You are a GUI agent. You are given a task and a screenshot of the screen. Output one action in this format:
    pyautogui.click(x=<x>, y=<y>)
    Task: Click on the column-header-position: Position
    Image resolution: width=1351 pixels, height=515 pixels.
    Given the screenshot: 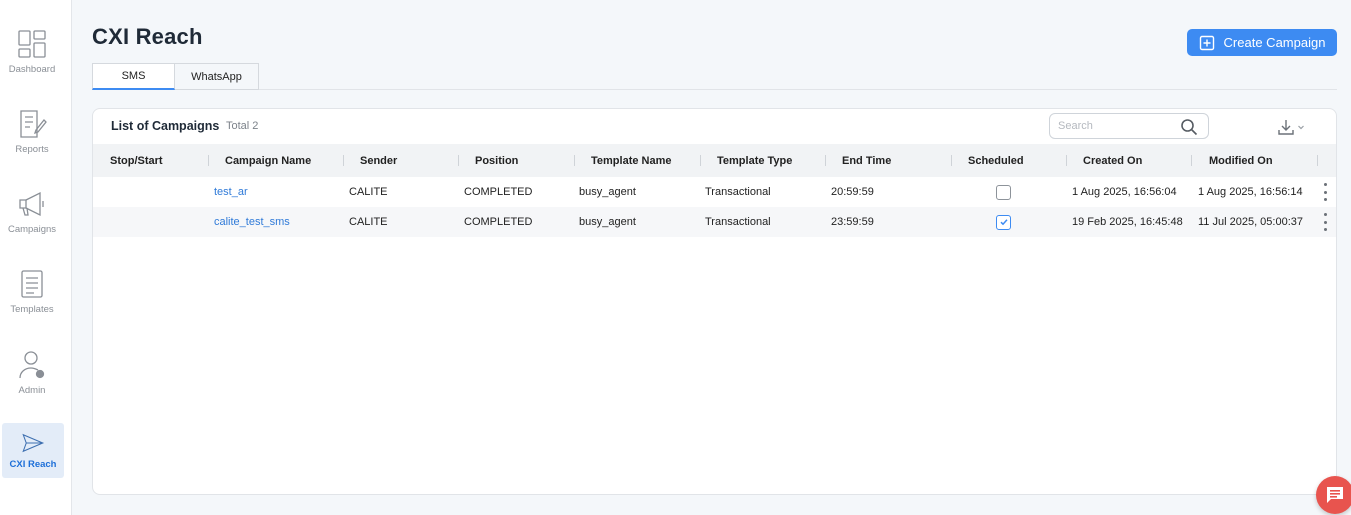 What is the action you would take?
    pyautogui.click(x=496, y=160)
    